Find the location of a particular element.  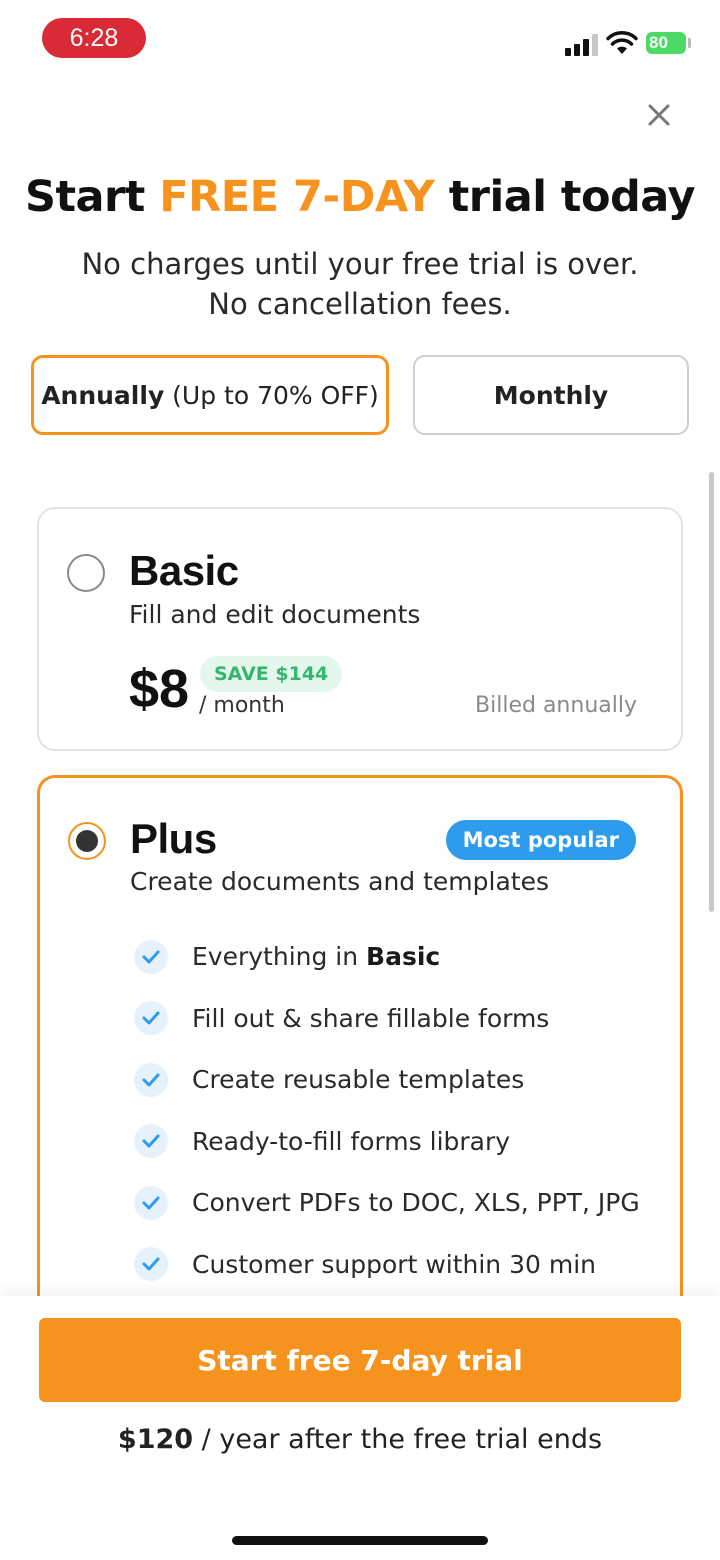

status-bar: 6:28 80 is located at coordinates (360, 40).